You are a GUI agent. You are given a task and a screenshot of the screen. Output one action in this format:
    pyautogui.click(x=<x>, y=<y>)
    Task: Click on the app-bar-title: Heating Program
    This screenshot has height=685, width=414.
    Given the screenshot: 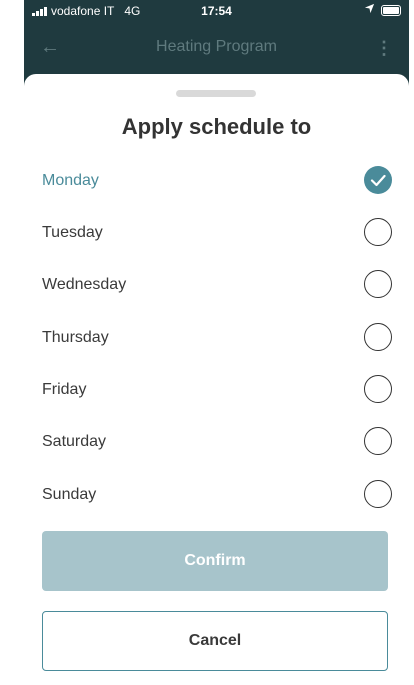 What is the action you would take?
    pyautogui.click(x=216, y=46)
    